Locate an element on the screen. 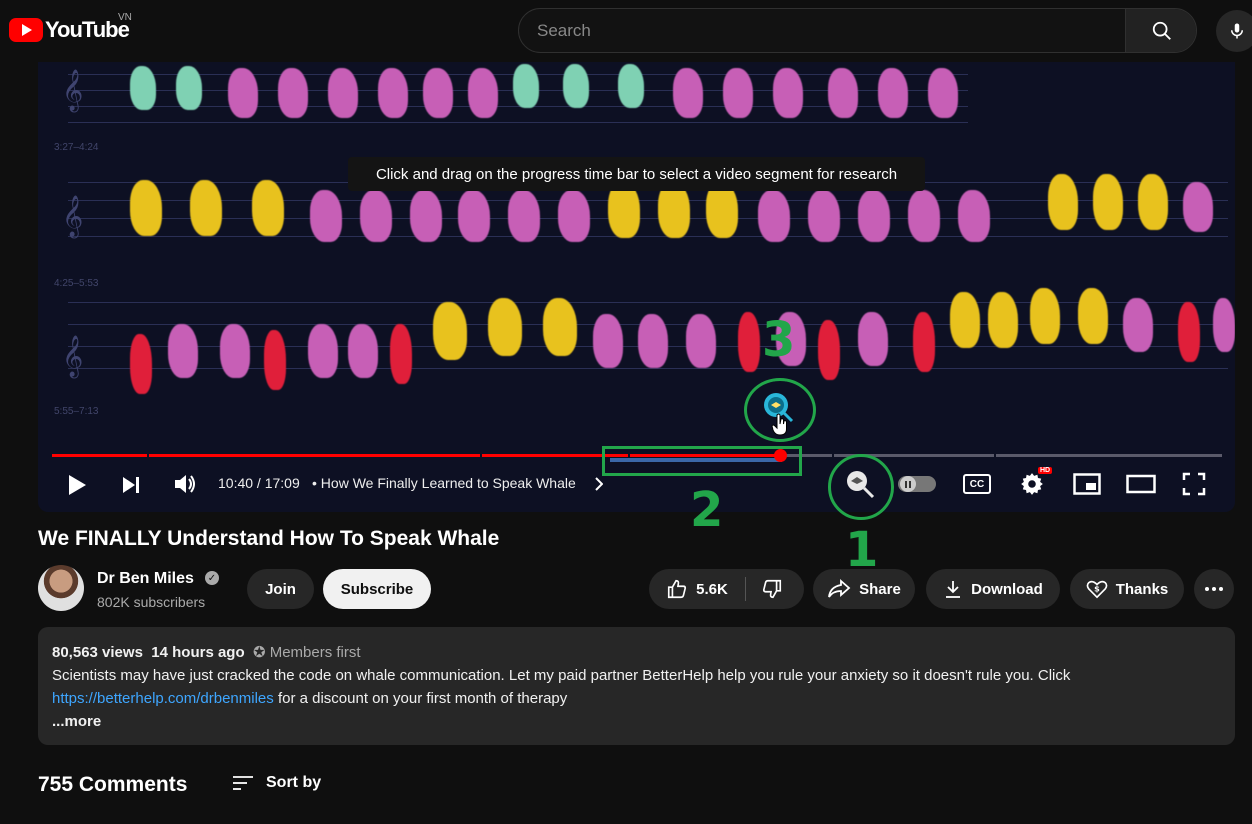  search-button is located at coordinates (1160, 30).